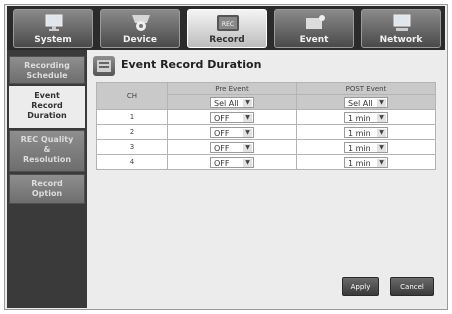 The height and width of the screenshot is (314, 452). Describe the element at coordinates (54, 22) in the screenshot. I see `monitor-icon` at that location.